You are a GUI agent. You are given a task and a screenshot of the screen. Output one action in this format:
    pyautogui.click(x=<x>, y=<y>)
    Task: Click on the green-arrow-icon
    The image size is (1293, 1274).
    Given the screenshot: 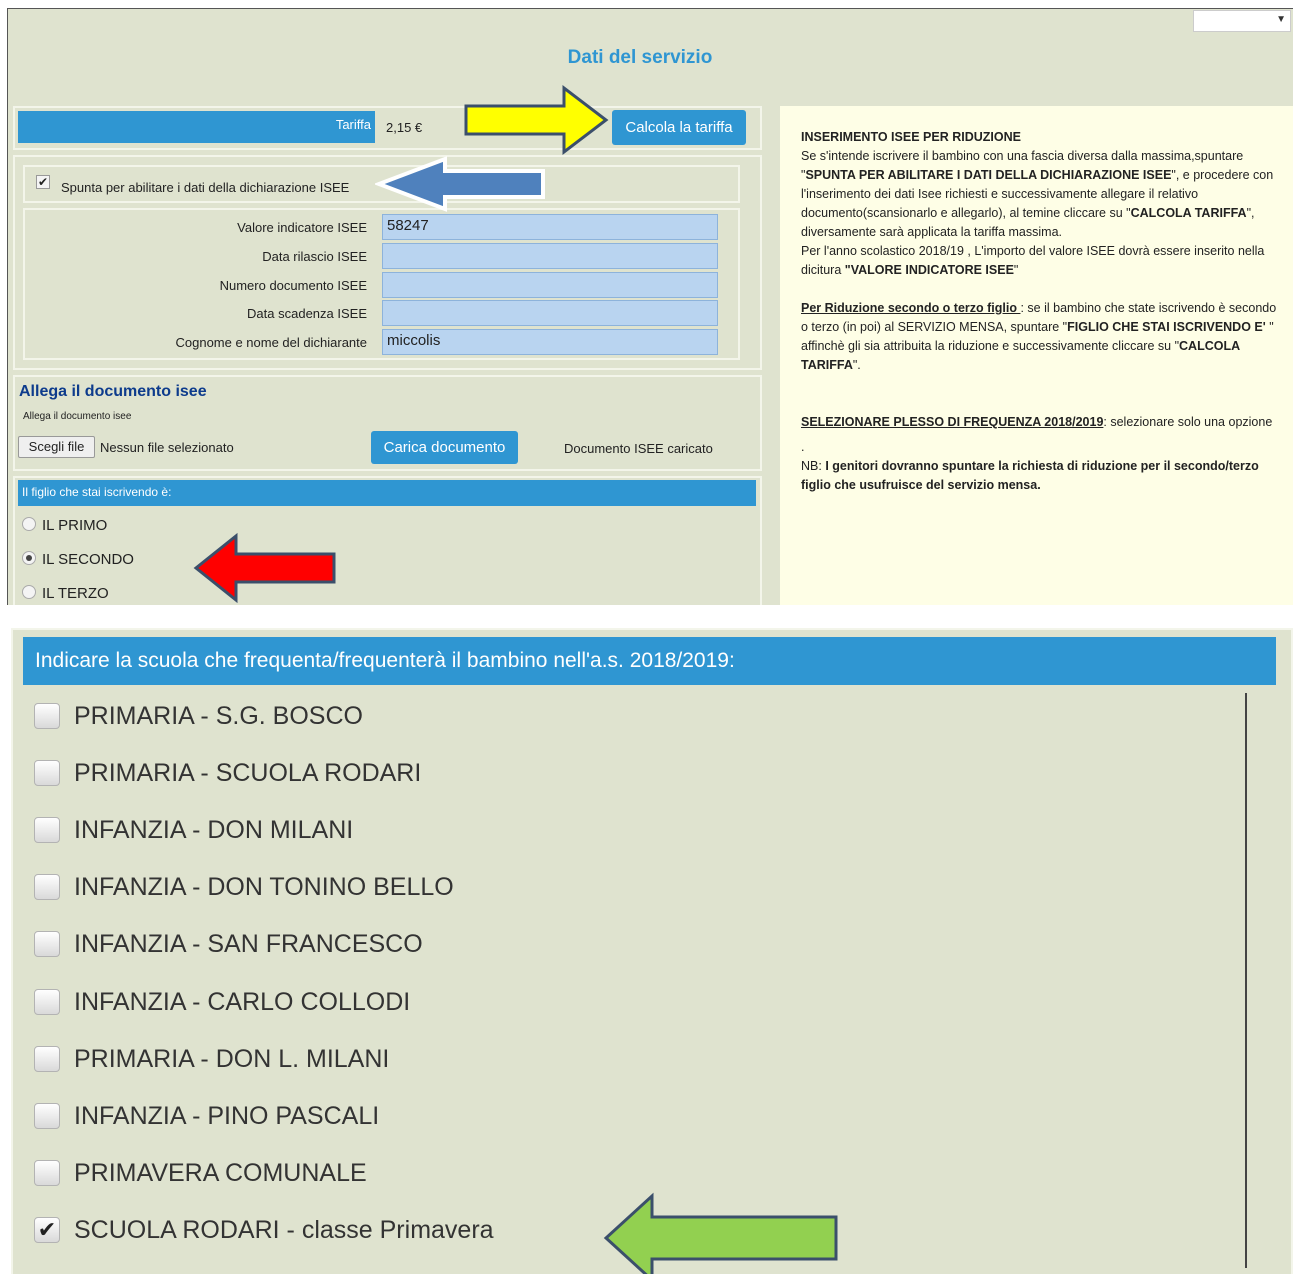 What is the action you would take?
    pyautogui.click(x=720, y=1233)
    